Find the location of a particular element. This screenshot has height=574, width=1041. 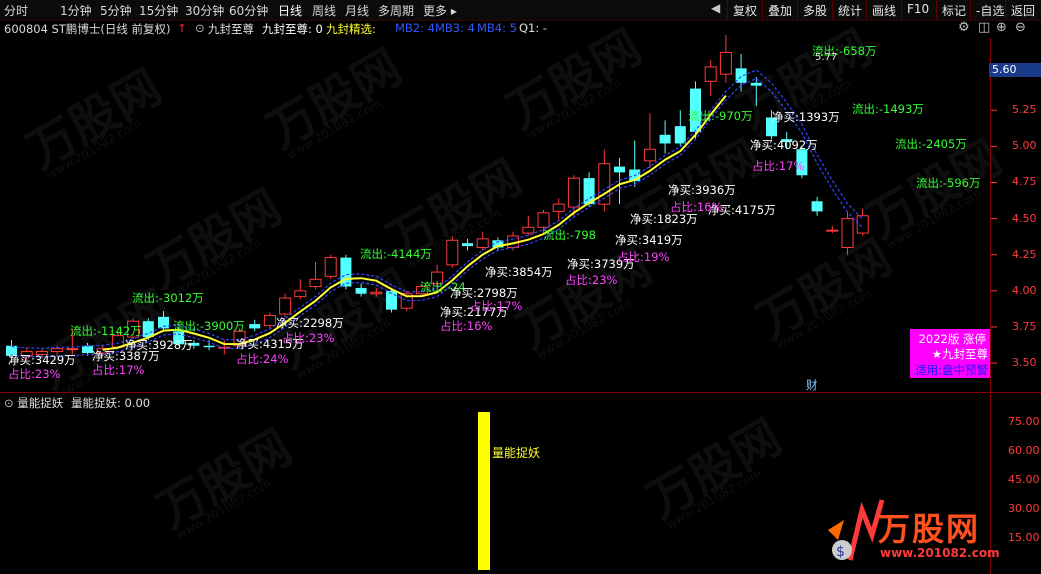

sub-panel-header: ⊙ 量能捉妖 量能捉妖: 0.00 is located at coordinates (77, 403).